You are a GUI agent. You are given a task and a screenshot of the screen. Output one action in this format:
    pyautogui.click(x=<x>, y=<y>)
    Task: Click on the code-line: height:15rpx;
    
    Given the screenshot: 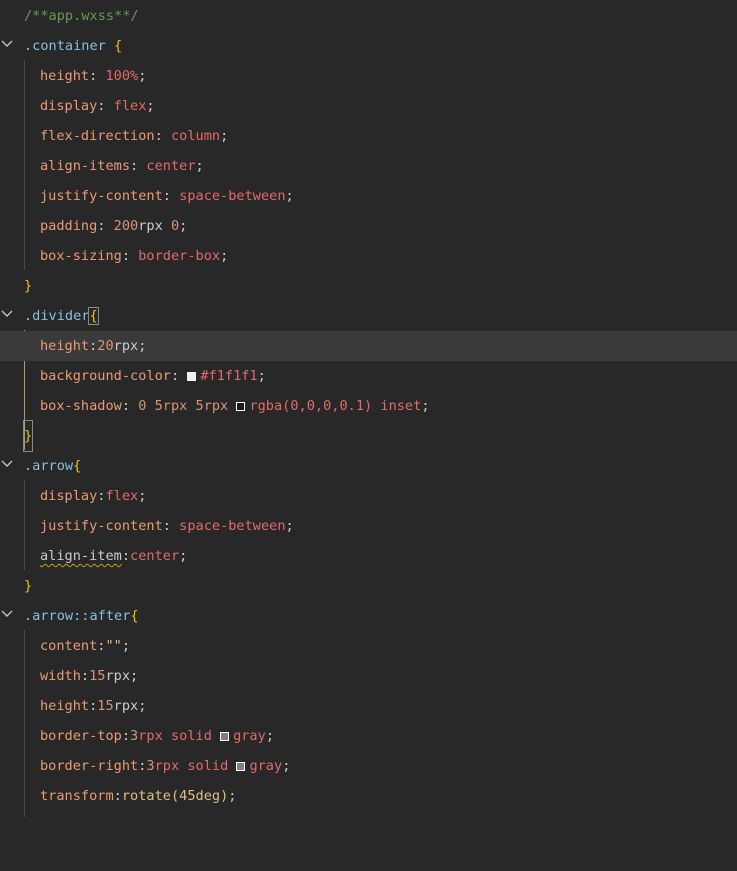 What is the action you would take?
    pyautogui.click(x=368, y=706)
    